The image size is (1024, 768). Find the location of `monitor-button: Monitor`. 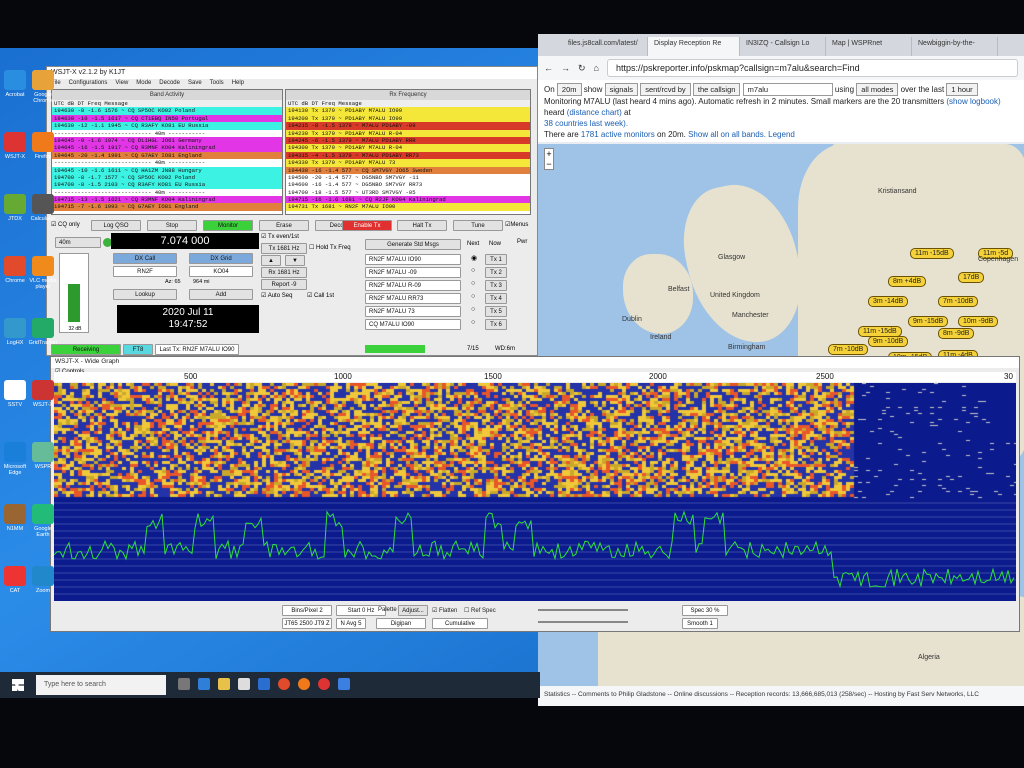

monitor-button: Monitor is located at coordinates (228, 225).